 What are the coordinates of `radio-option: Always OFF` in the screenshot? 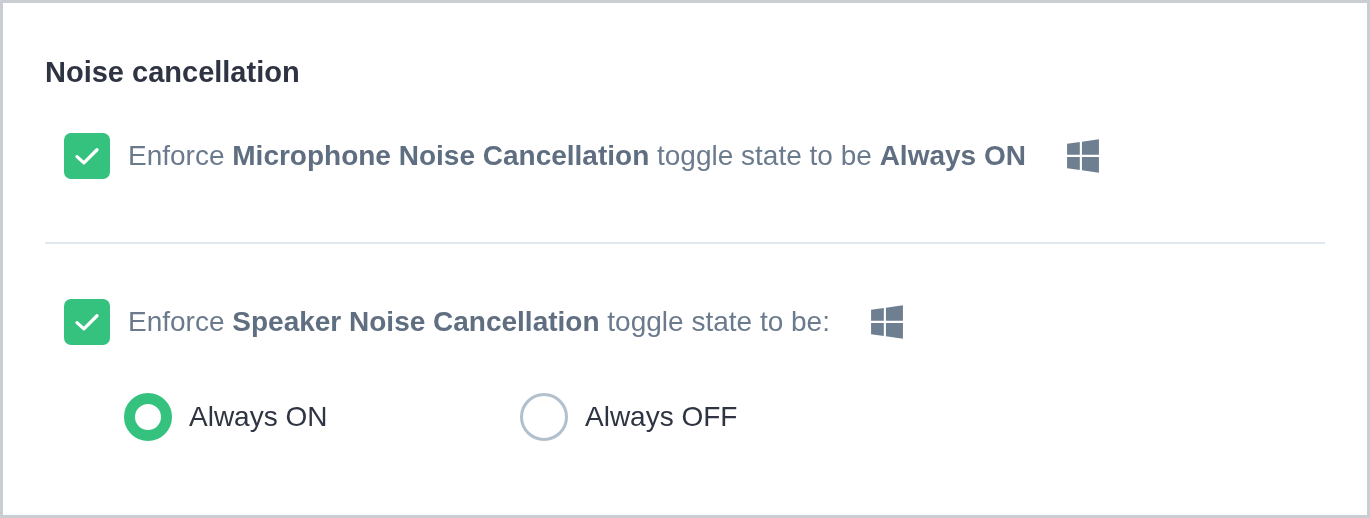 It's located at (718, 416).